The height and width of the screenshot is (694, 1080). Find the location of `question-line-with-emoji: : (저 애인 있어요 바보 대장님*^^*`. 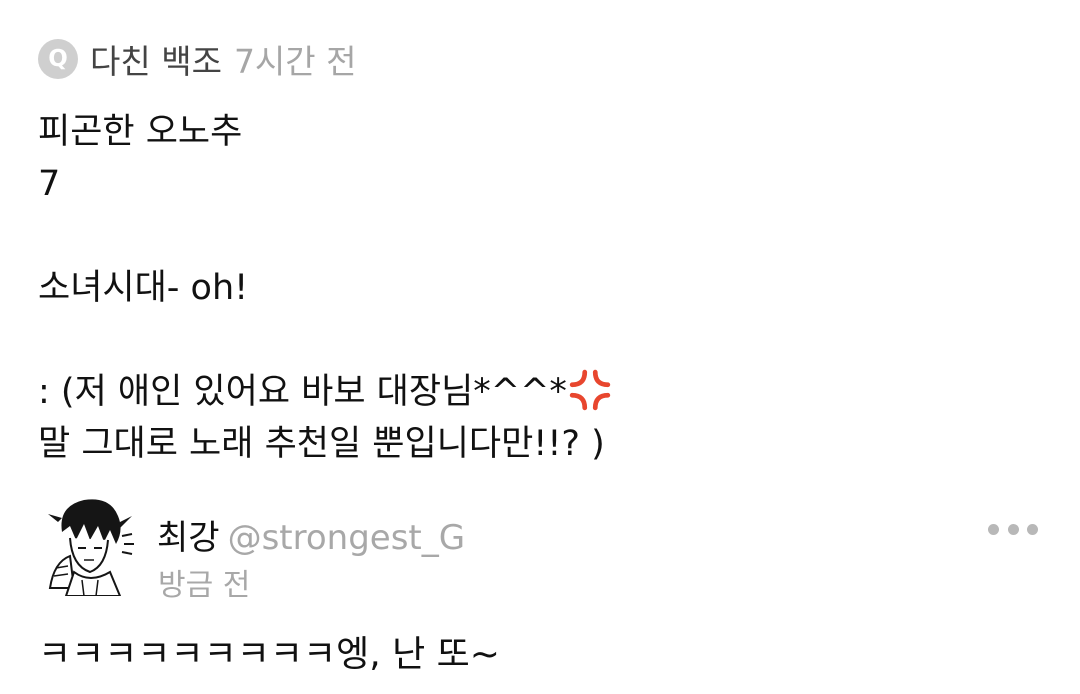

question-line-with-emoji: : (저 애인 있어요 바보 대장님*^^* is located at coordinates (538, 392).